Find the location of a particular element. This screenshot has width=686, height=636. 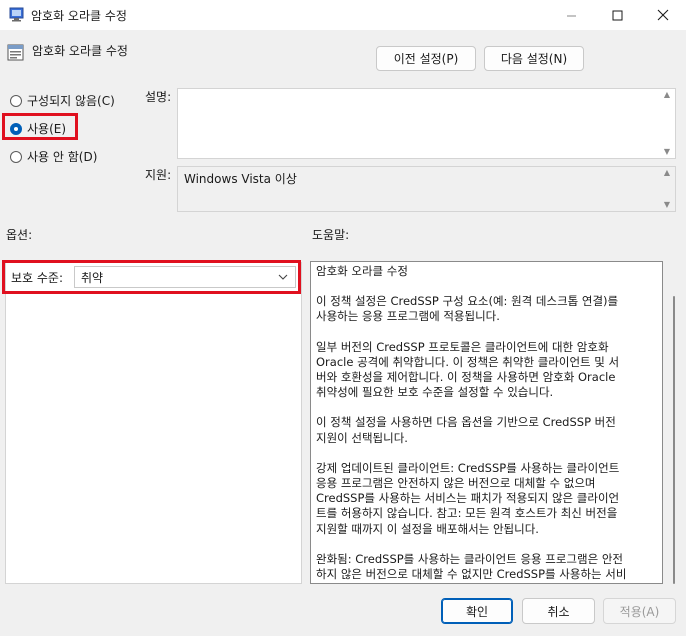

radio-label: 사용 안 함(D) is located at coordinates (62, 157).